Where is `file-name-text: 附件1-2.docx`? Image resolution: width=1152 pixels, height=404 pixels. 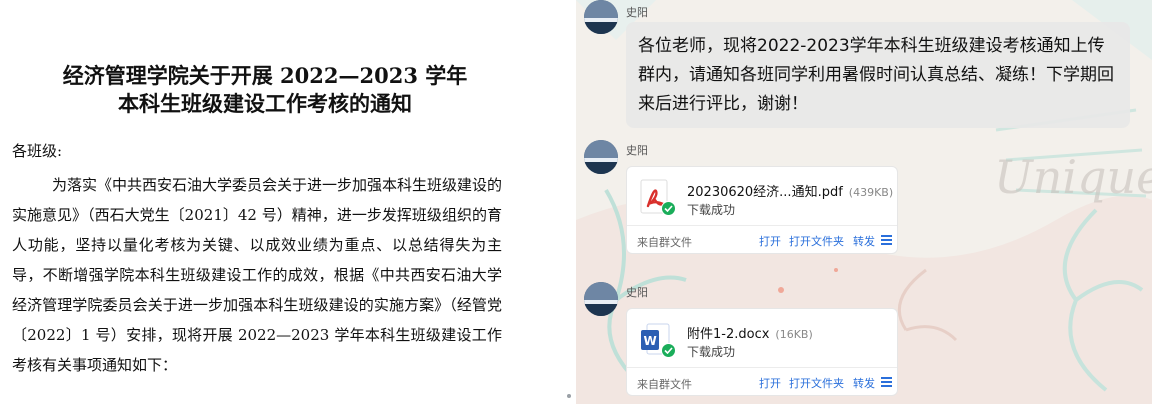 file-name-text: 附件1-2.docx is located at coordinates (728, 334).